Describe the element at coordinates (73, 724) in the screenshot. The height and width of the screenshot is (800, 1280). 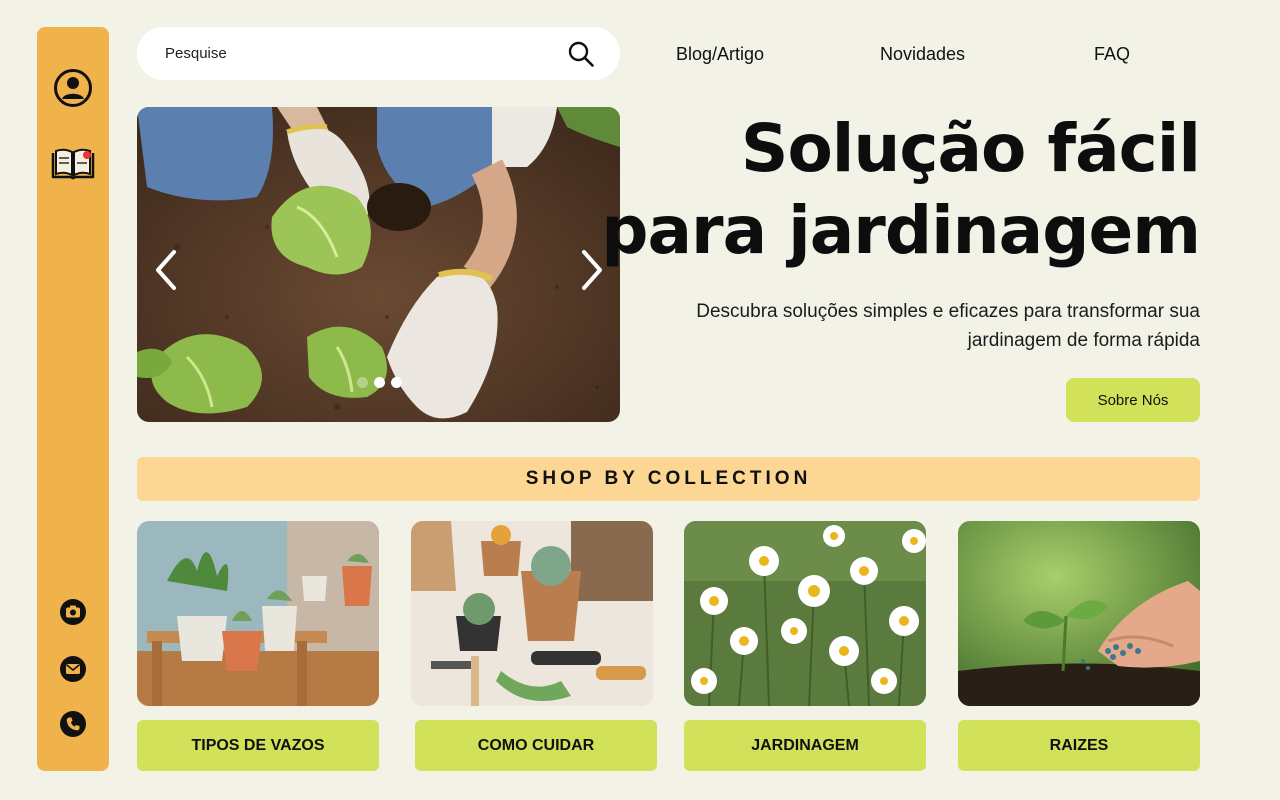
I see `phone-icon` at that location.